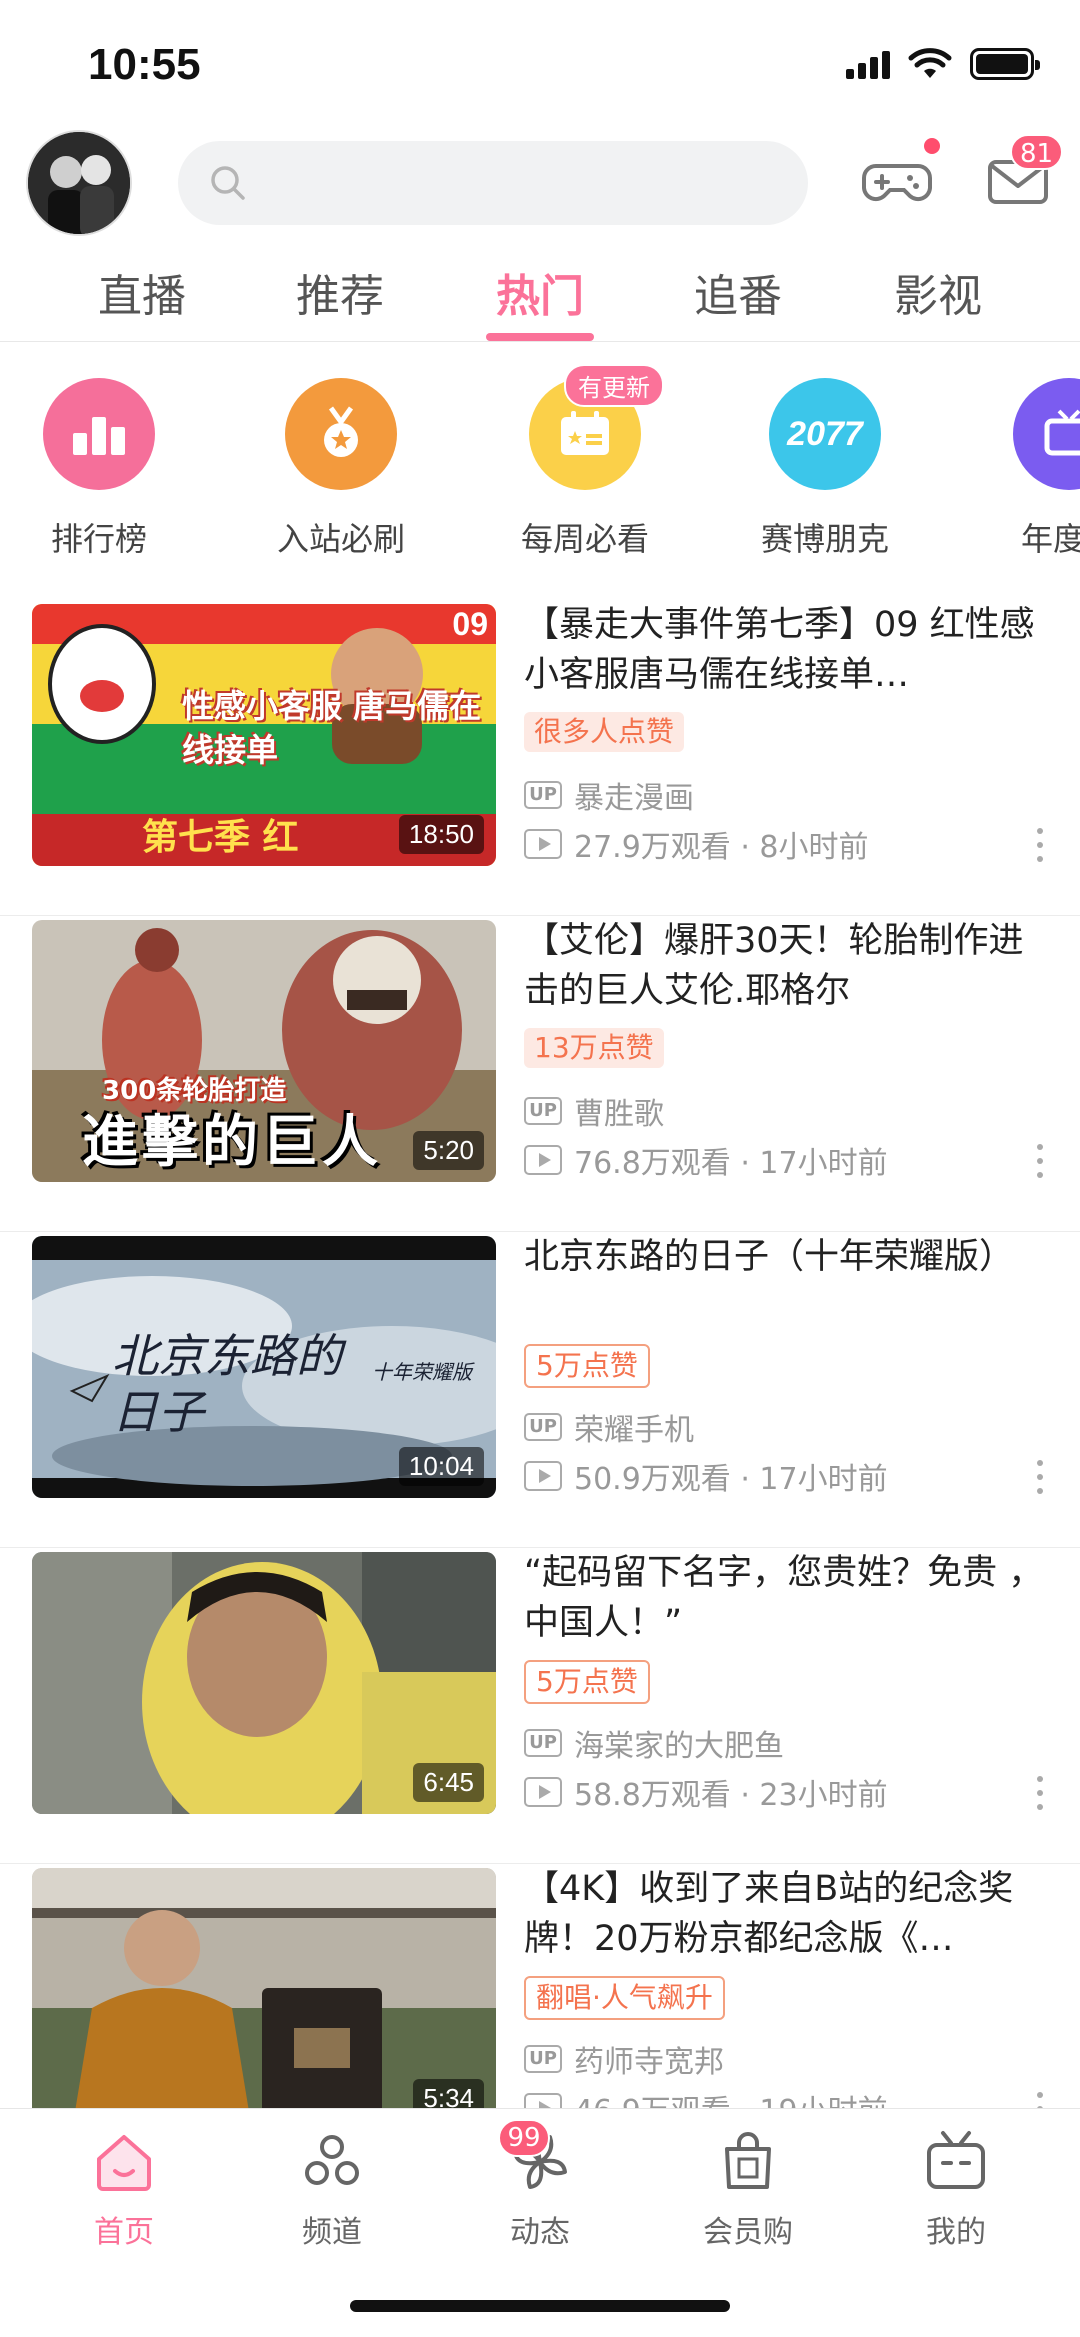 Image resolution: width=1080 pixels, height=2337 pixels. I want to click on video-thumbnail: 5:34, so click(264, 1999).